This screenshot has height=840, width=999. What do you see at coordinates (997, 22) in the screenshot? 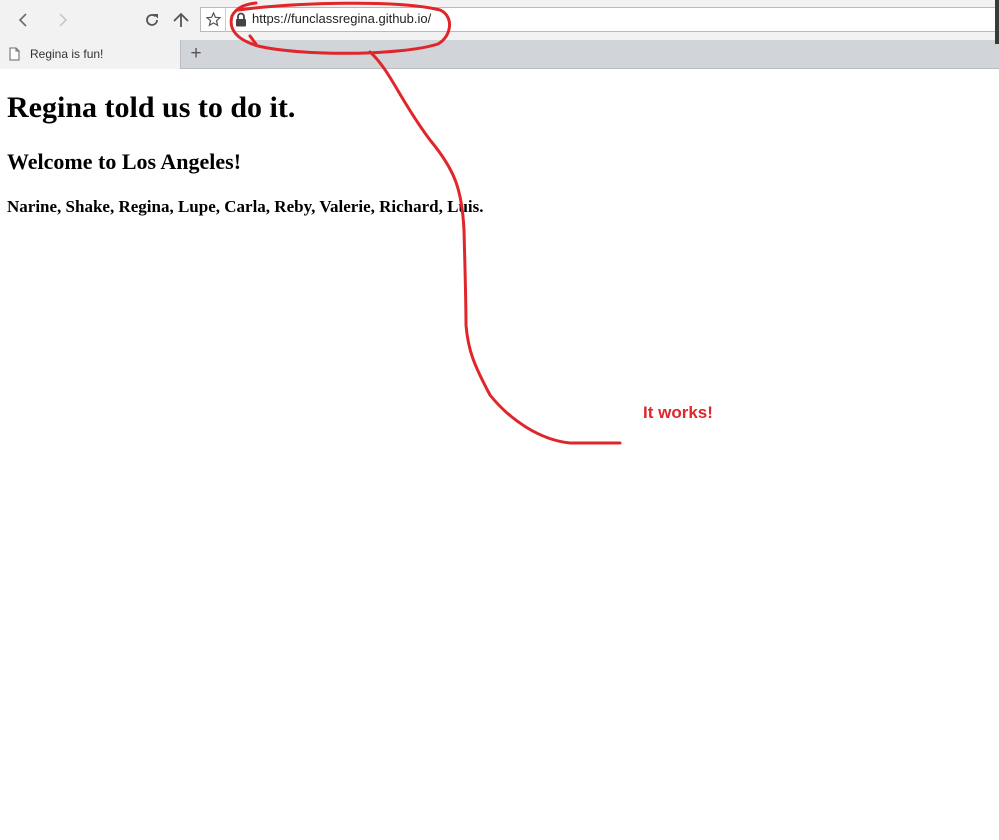
I see `window-edge` at bounding box center [997, 22].